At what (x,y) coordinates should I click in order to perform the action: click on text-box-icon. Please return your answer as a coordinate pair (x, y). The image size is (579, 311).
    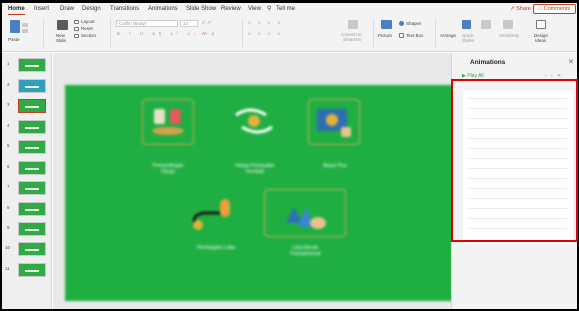
    Looking at the image, I should click on (401, 35).